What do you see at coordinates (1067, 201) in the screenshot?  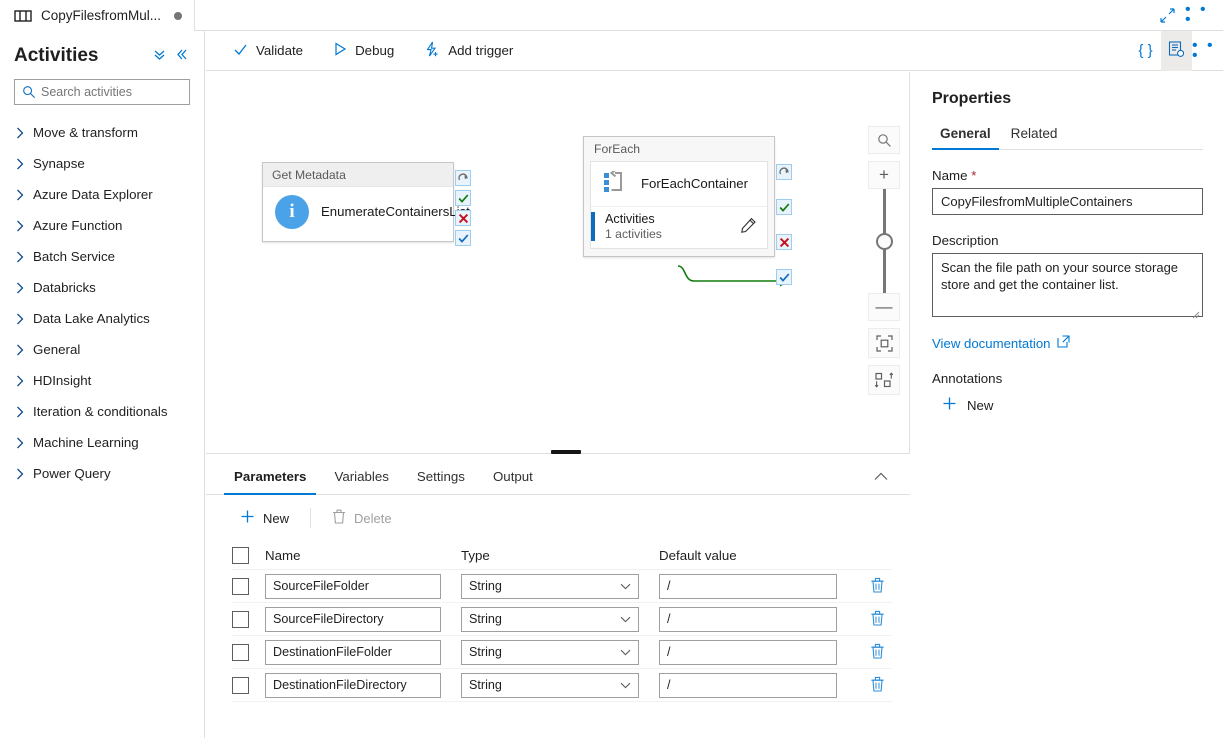 I see `pipeline-name-input: CopyFilesfromMultipleContainers` at bounding box center [1067, 201].